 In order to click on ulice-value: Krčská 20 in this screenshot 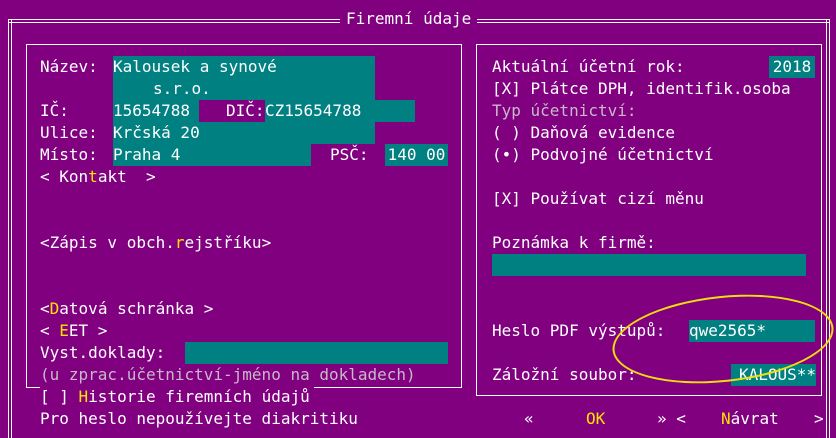, I will do `click(156, 132)`.